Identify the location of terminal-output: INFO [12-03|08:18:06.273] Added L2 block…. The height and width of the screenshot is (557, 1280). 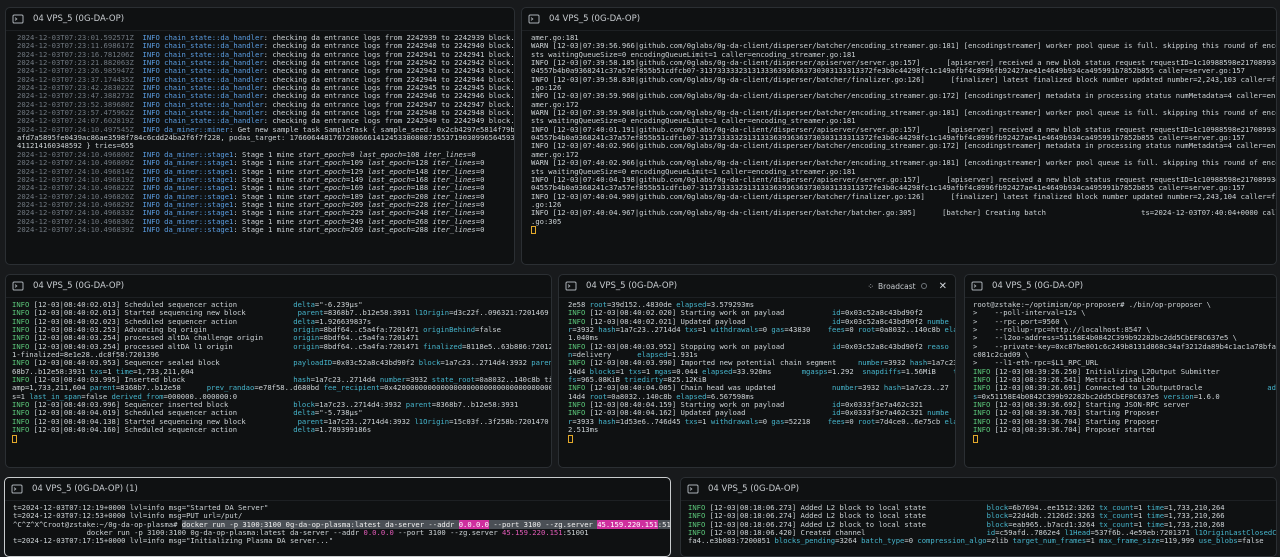
(978, 523).